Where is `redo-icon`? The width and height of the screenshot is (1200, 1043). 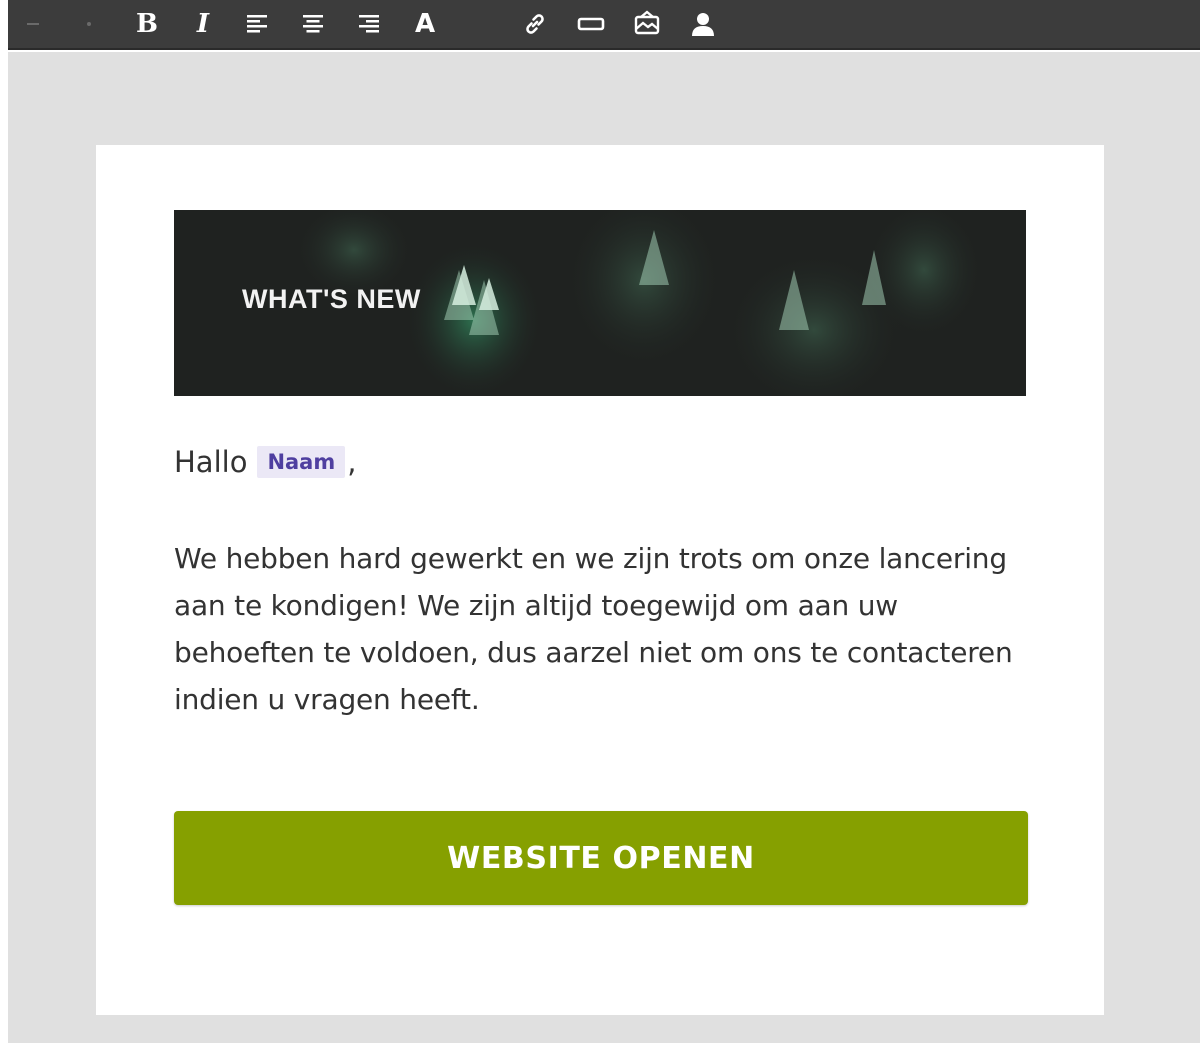 redo-icon is located at coordinates (89, 24).